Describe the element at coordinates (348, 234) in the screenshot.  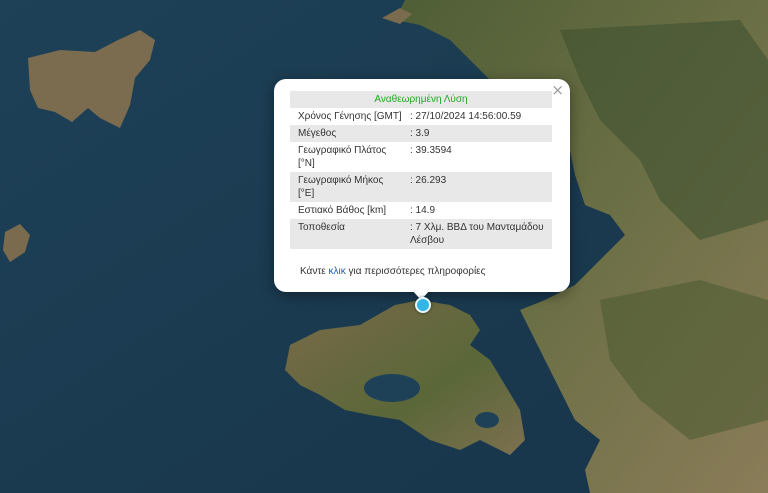
I see `row-label: Τοποθεσία` at that location.